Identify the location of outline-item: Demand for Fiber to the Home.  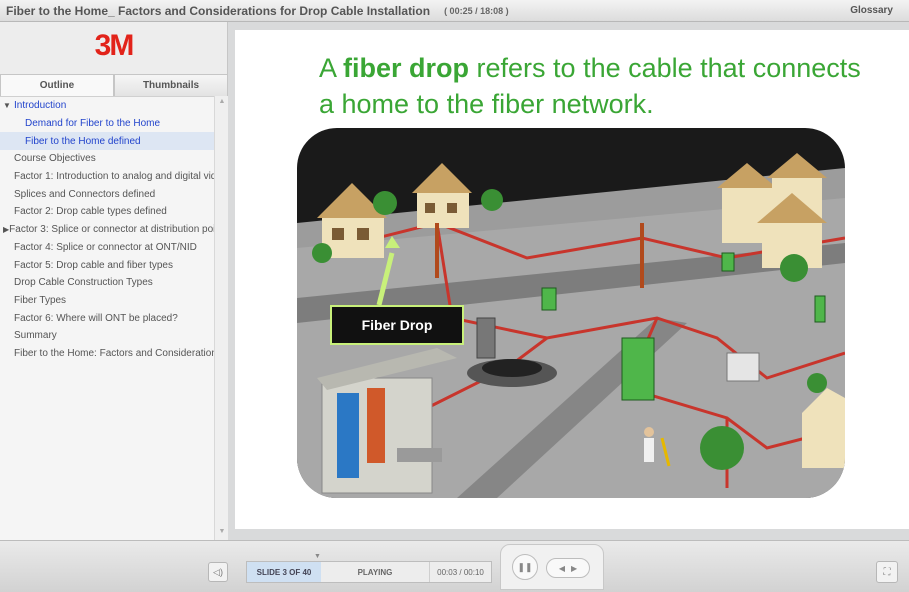
(107, 124).